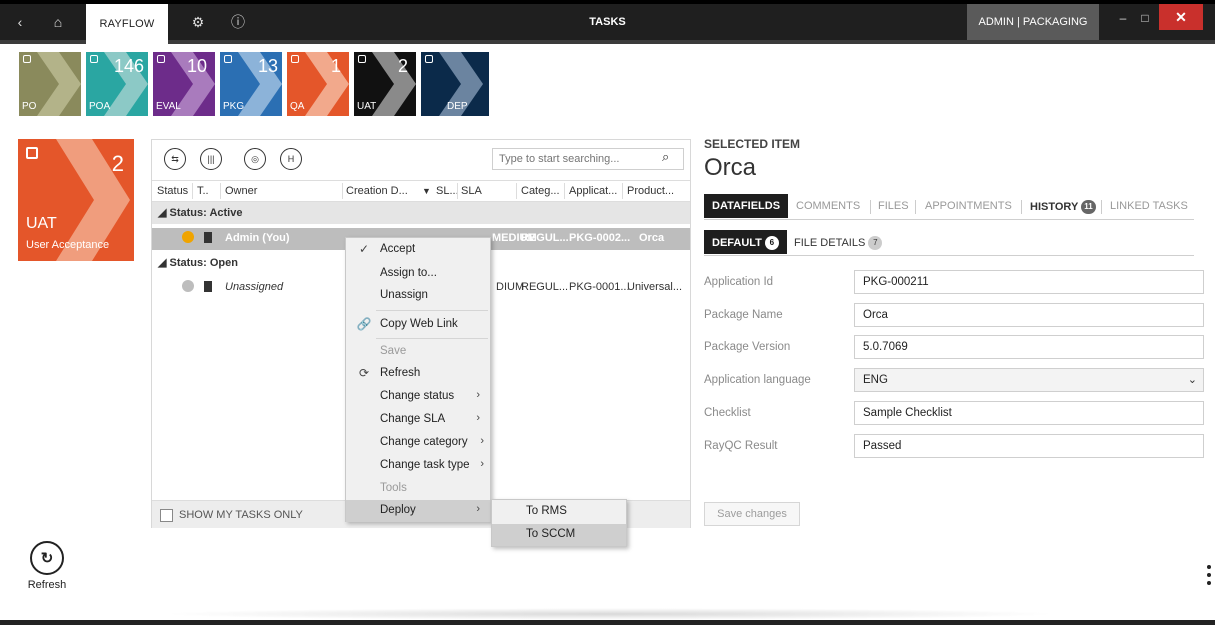 This screenshot has height=625, width=1215. Describe the element at coordinates (418, 250) in the screenshot. I see `menu-item-accept: ✓ Accept` at that location.